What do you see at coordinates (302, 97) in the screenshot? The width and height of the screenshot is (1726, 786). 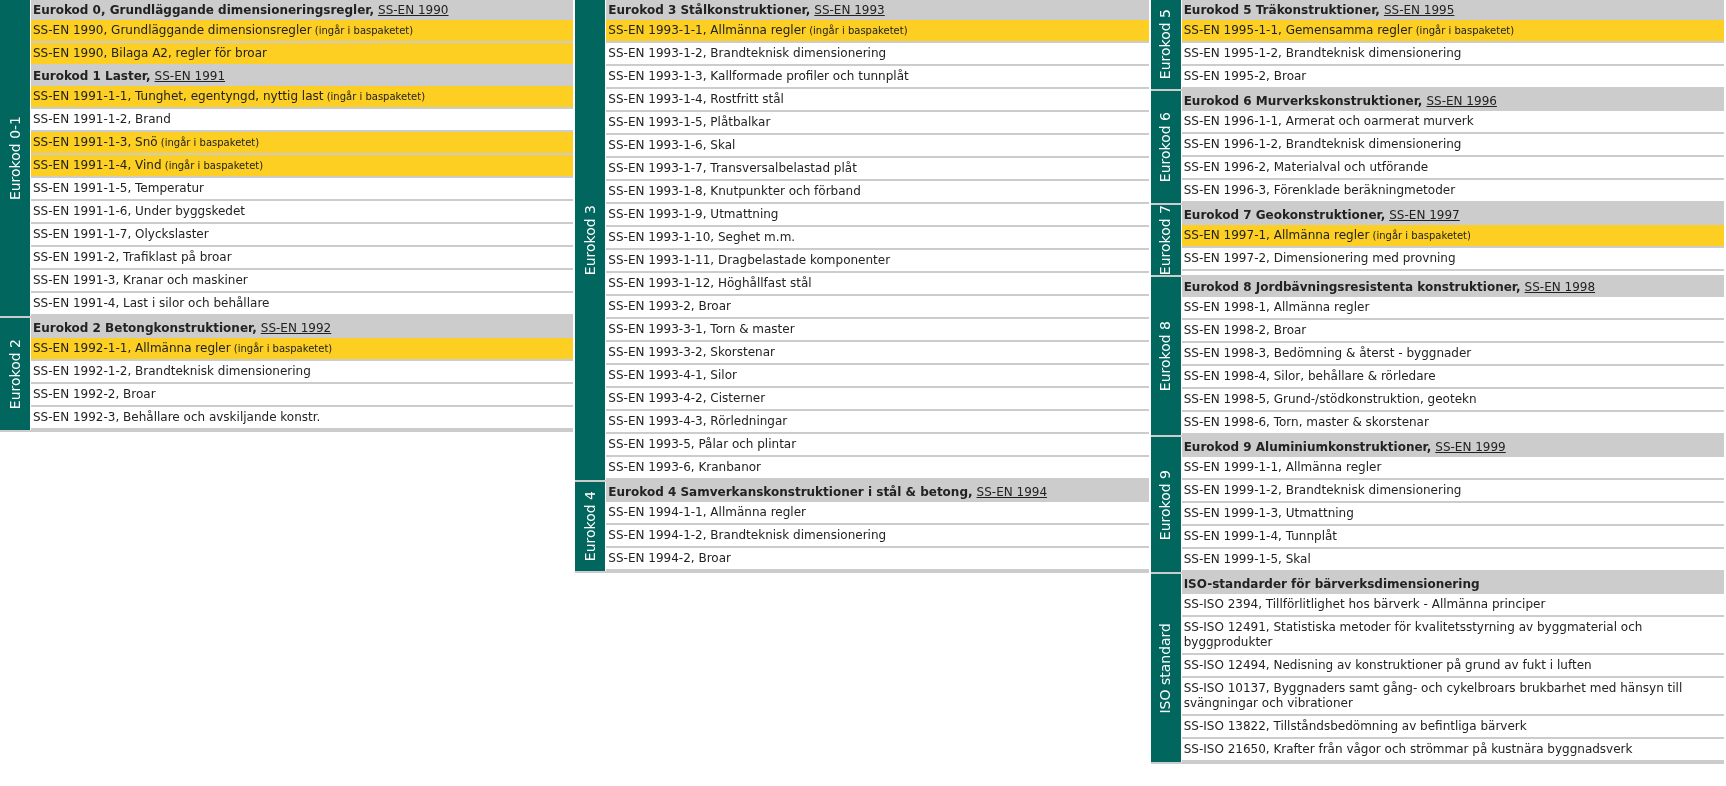 I see `standard-row: SS-EN 1991-1-1, Tunghet, egentyngd, nyttig last (ingår i baspaketet)` at bounding box center [302, 97].